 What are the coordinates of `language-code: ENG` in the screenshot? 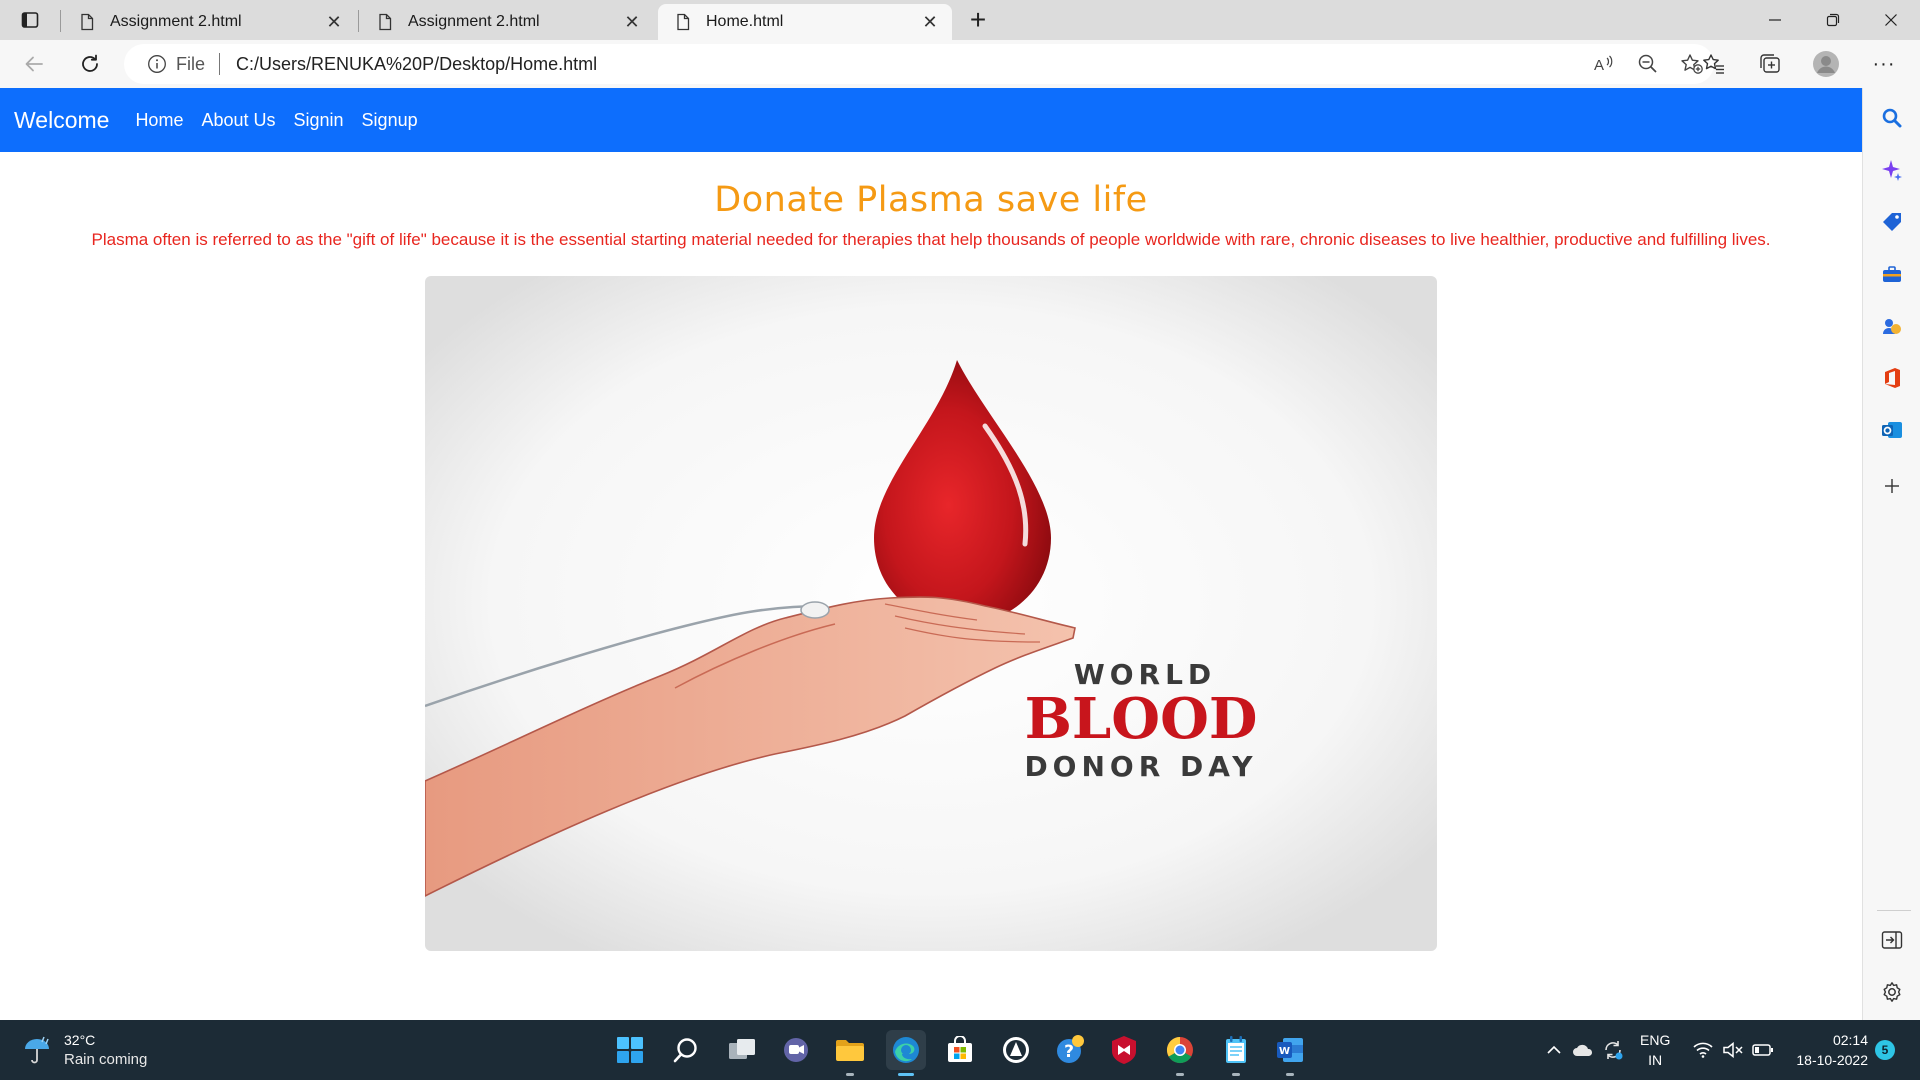 It's located at (1655, 1040).